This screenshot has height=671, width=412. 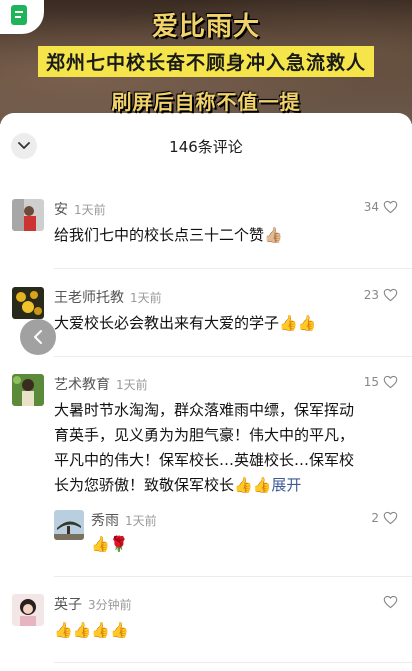 I want to click on like-count: 15, so click(x=371, y=382).